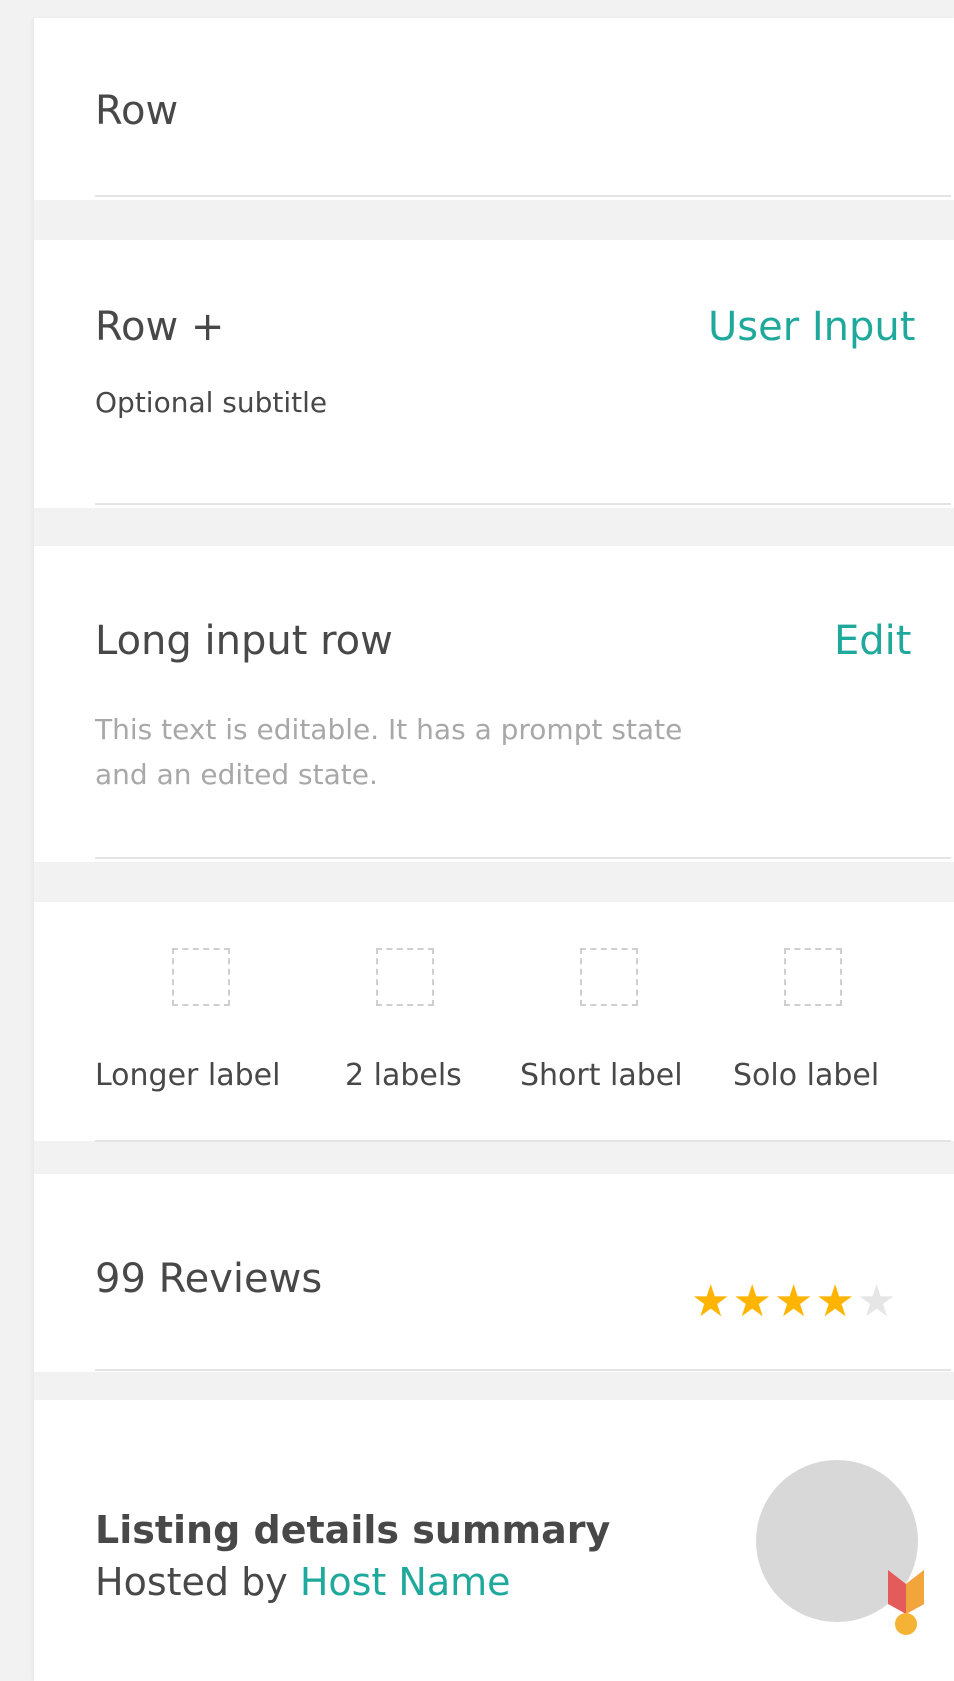 Image resolution: width=954 pixels, height=1681 pixels. I want to click on listing-title: Listing details summary, so click(353, 1530).